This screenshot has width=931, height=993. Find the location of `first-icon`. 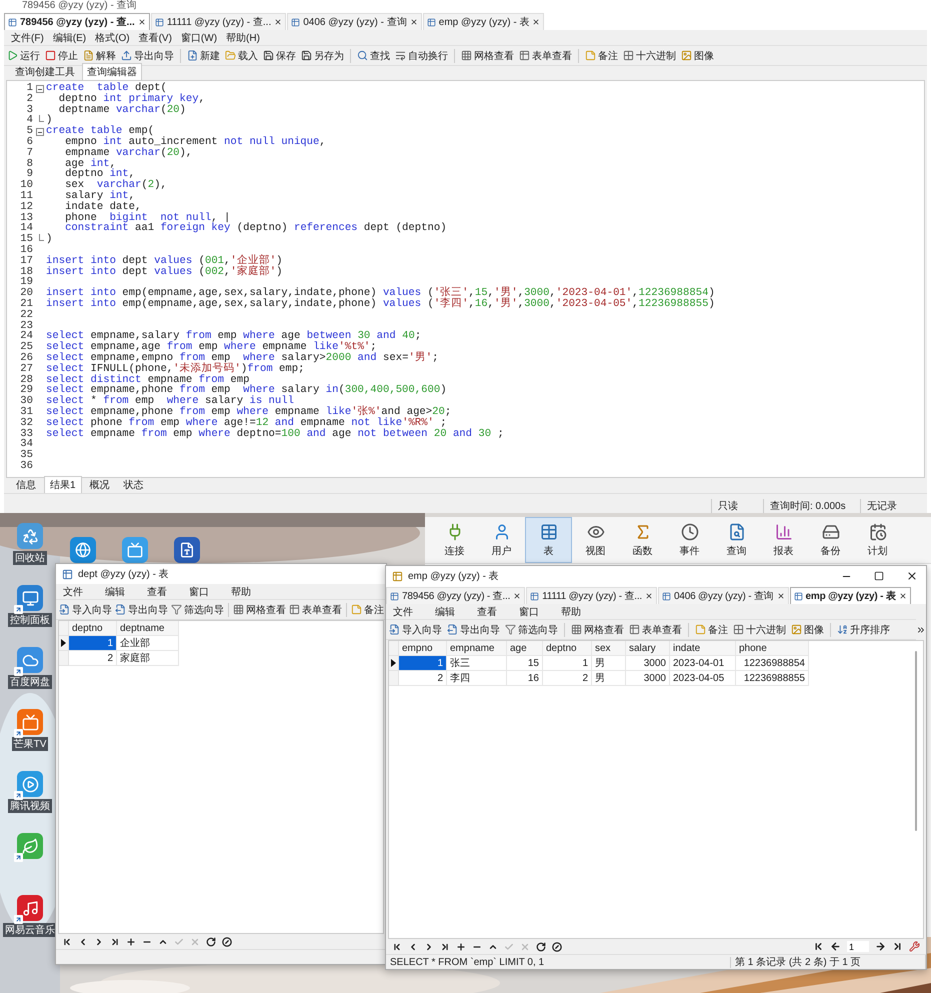

first-icon is located at coordinates (397, 947).